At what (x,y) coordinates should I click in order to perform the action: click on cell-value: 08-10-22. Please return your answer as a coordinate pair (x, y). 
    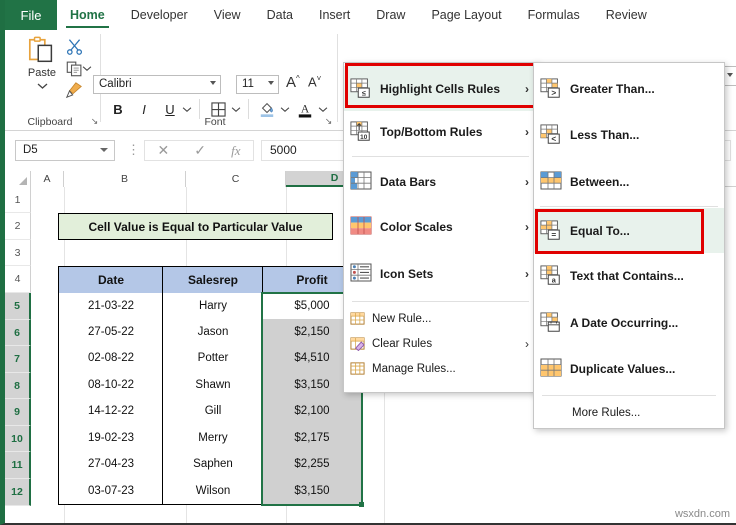
    Looking at the image, I should click on (111, 384).